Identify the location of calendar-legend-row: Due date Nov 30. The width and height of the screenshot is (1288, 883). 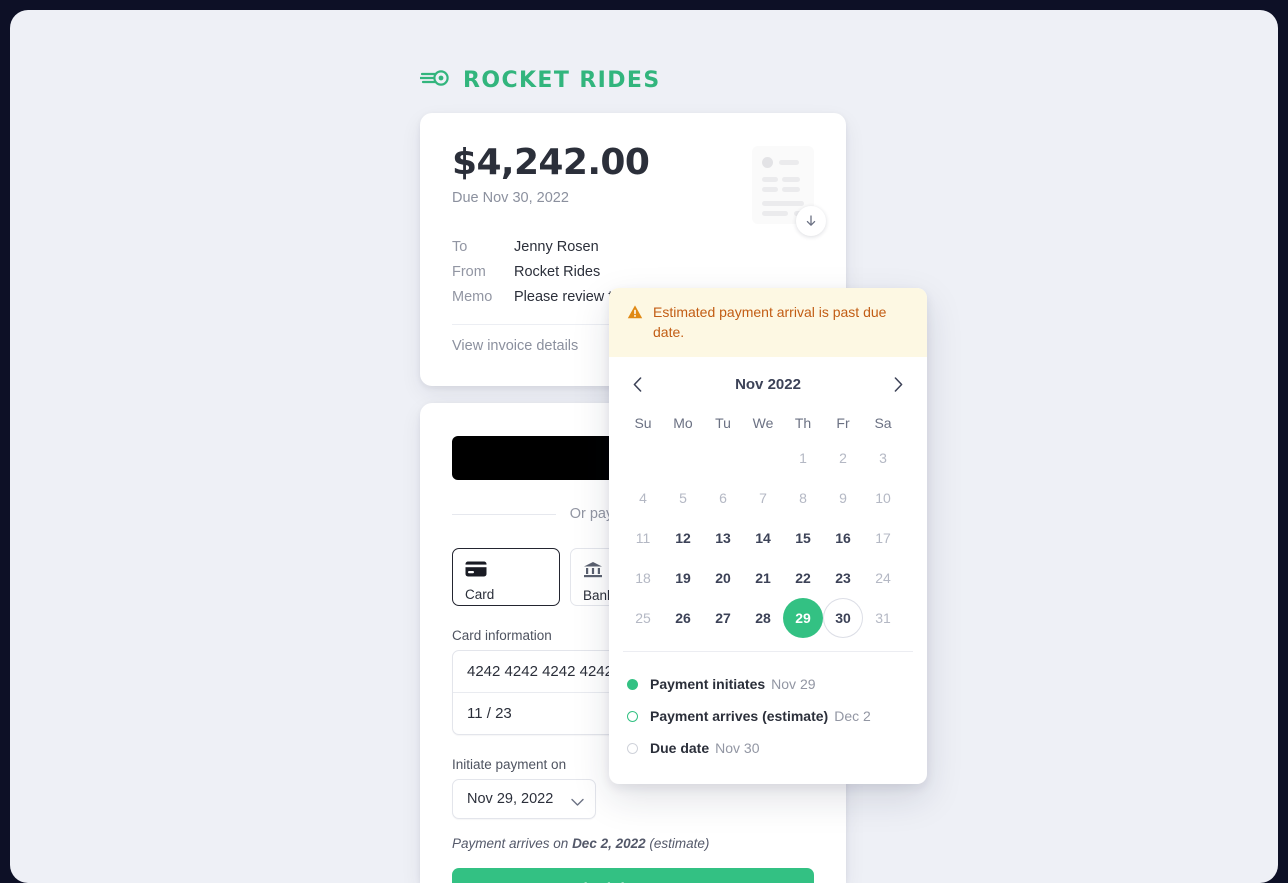
(768, 748).